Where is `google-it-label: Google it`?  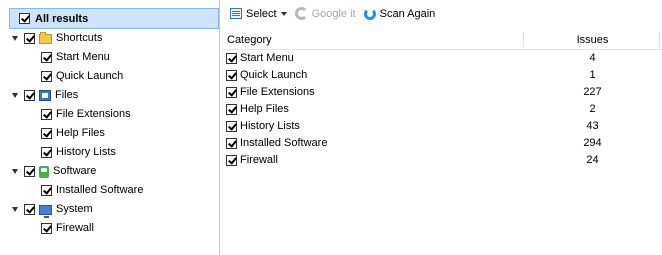
google-it-label: Google it is located at coordinates (333, 13).